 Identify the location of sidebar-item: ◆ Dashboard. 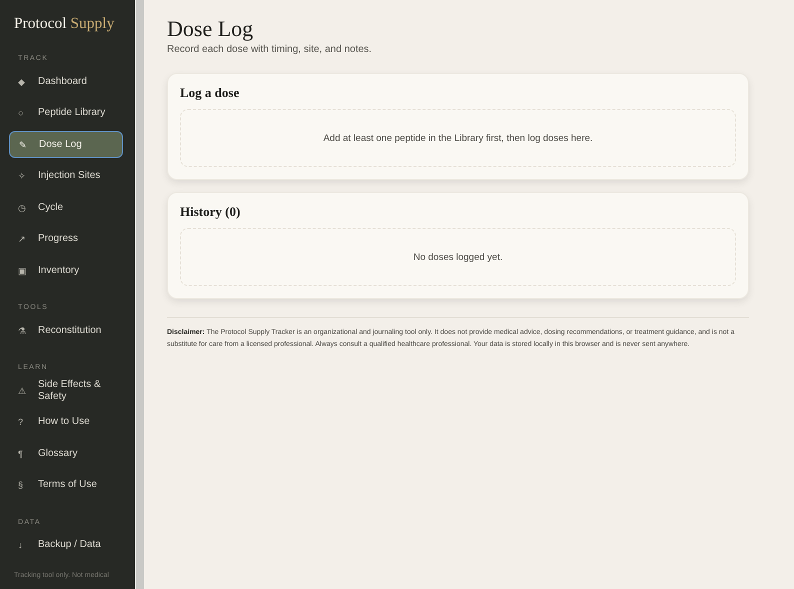
(66, 81).